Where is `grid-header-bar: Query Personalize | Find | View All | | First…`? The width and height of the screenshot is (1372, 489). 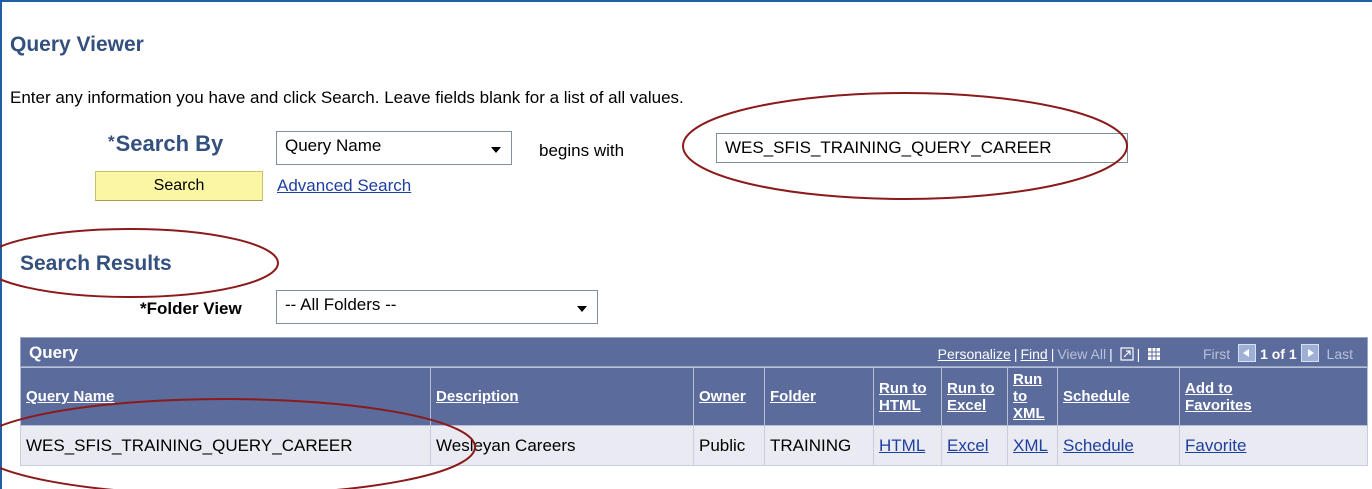
grid-header-bar: Query Personalize | Find | View All | | First… is located at coordinates (694, 352).